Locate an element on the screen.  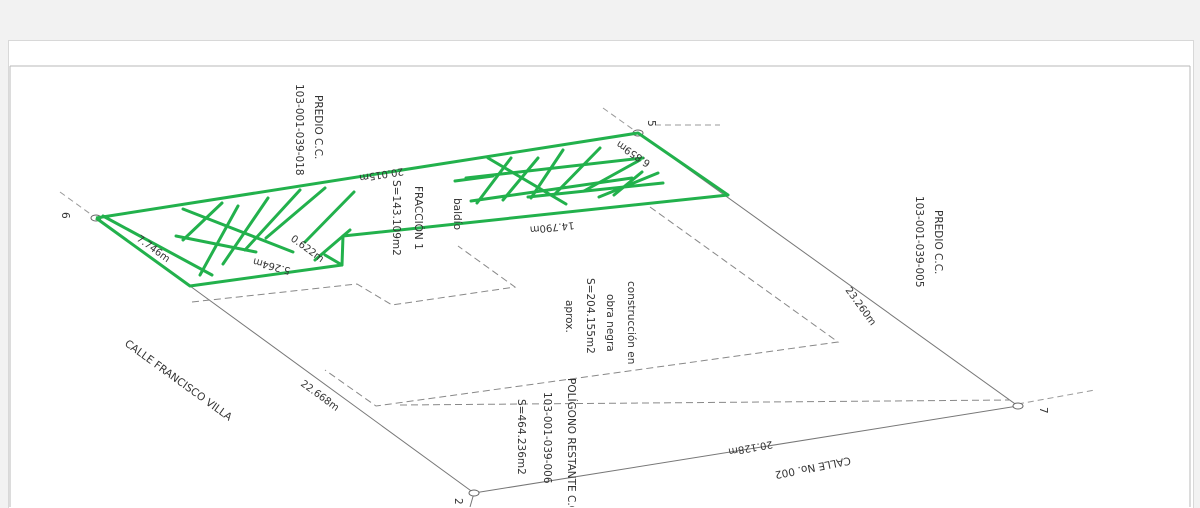
predio-right-line2: 103-001-039-005 is located at coordinates (919, 242).